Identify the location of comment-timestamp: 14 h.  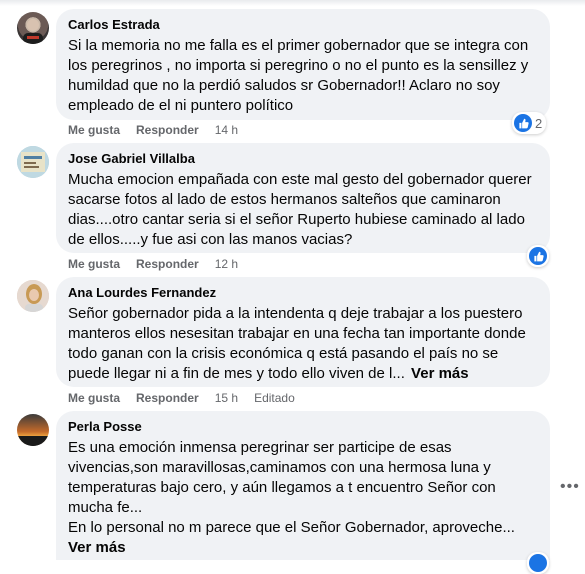
(226, 130).